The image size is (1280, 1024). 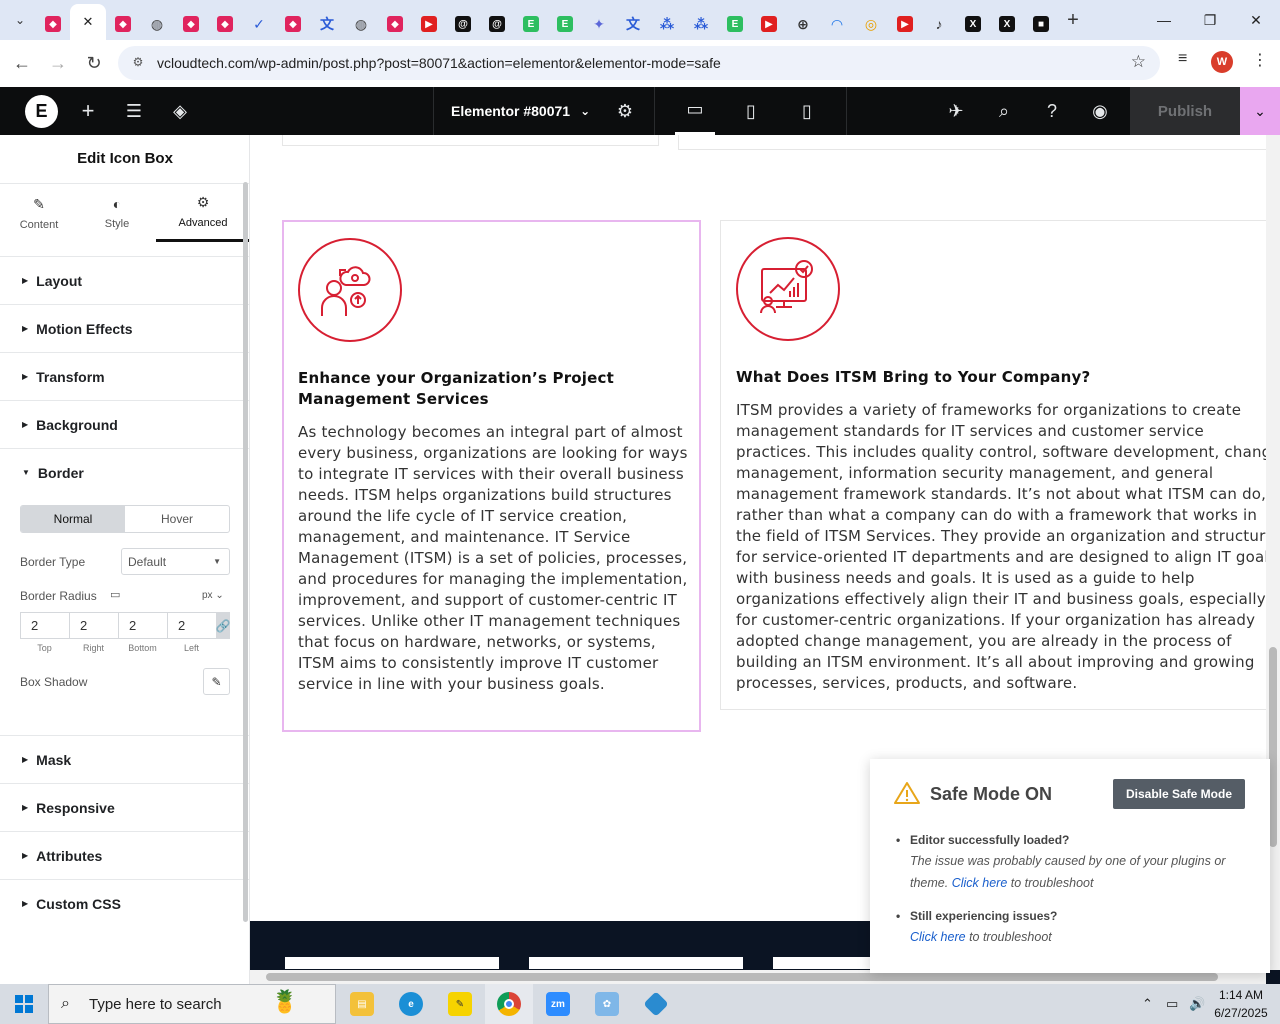 I want to click on file-explorer-icon: ▤, so click(x=362, y=1004).